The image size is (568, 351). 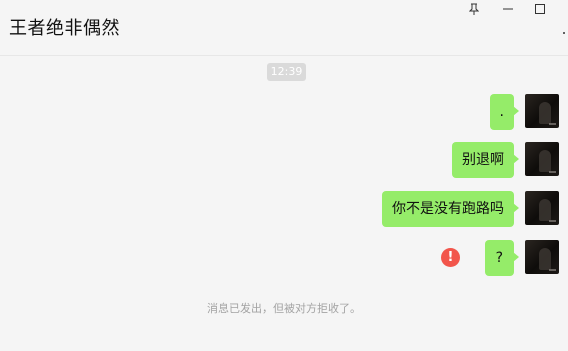 I want to click on pin-icon, so click(x=474, y=9).